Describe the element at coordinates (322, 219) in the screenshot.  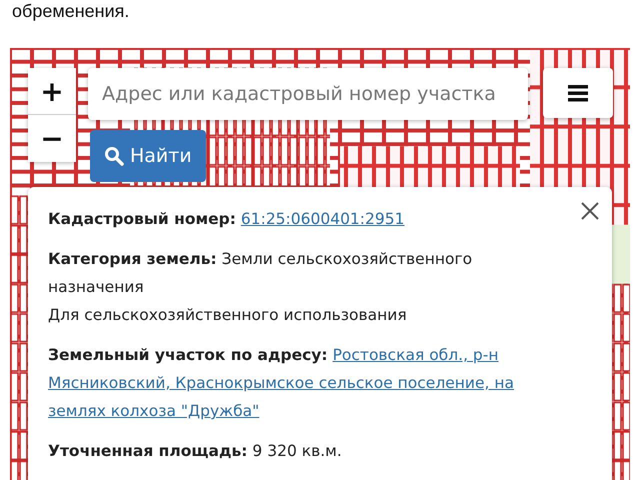
I see `field-link: 61:25:0600401:2951` at that location.